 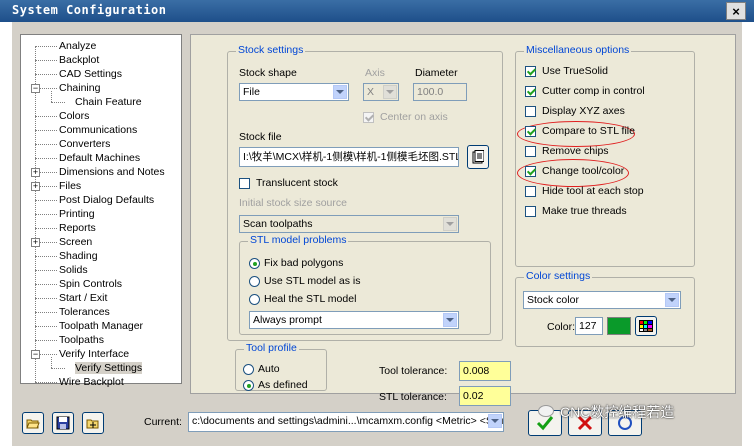 I want to click on open-config-button, so click(x=33, y=423).